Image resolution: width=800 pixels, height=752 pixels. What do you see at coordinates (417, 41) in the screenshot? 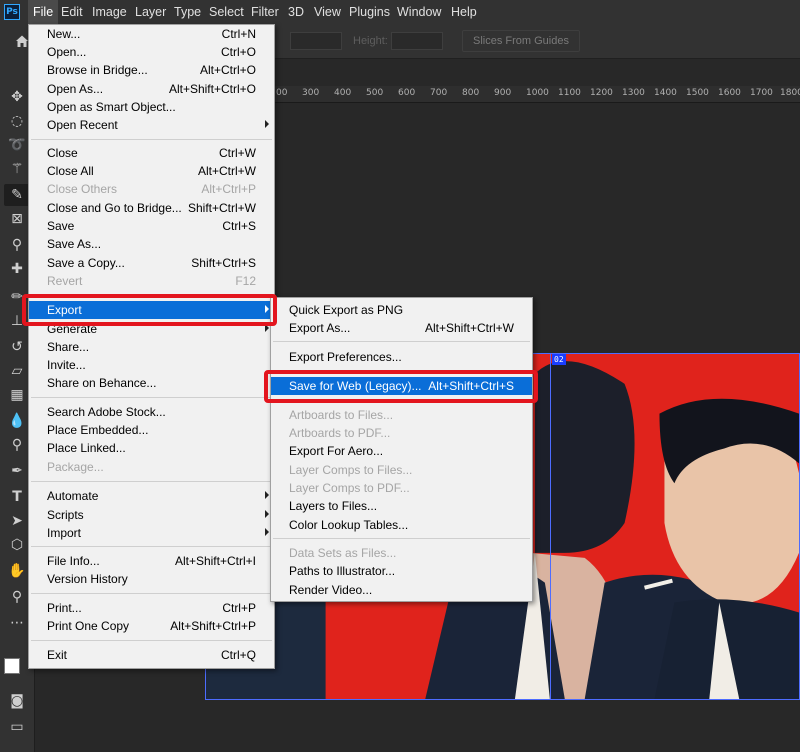
I see `height-input` at bounding box center [417, 41].